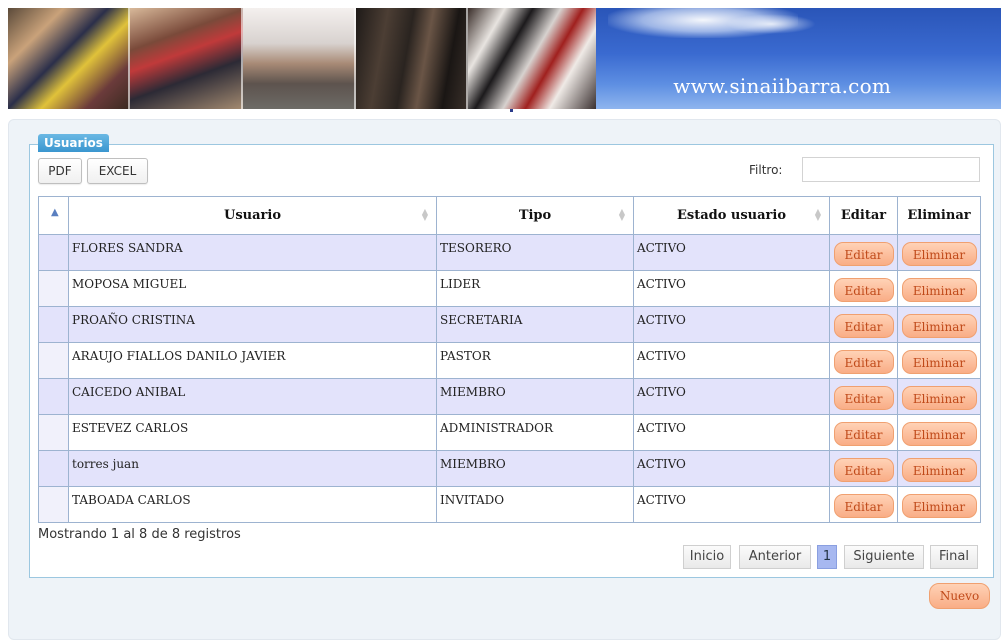 The width and height of the screenshot is (1001, 640). I want to click on banner-photo-ceremony, so click(532, 58).